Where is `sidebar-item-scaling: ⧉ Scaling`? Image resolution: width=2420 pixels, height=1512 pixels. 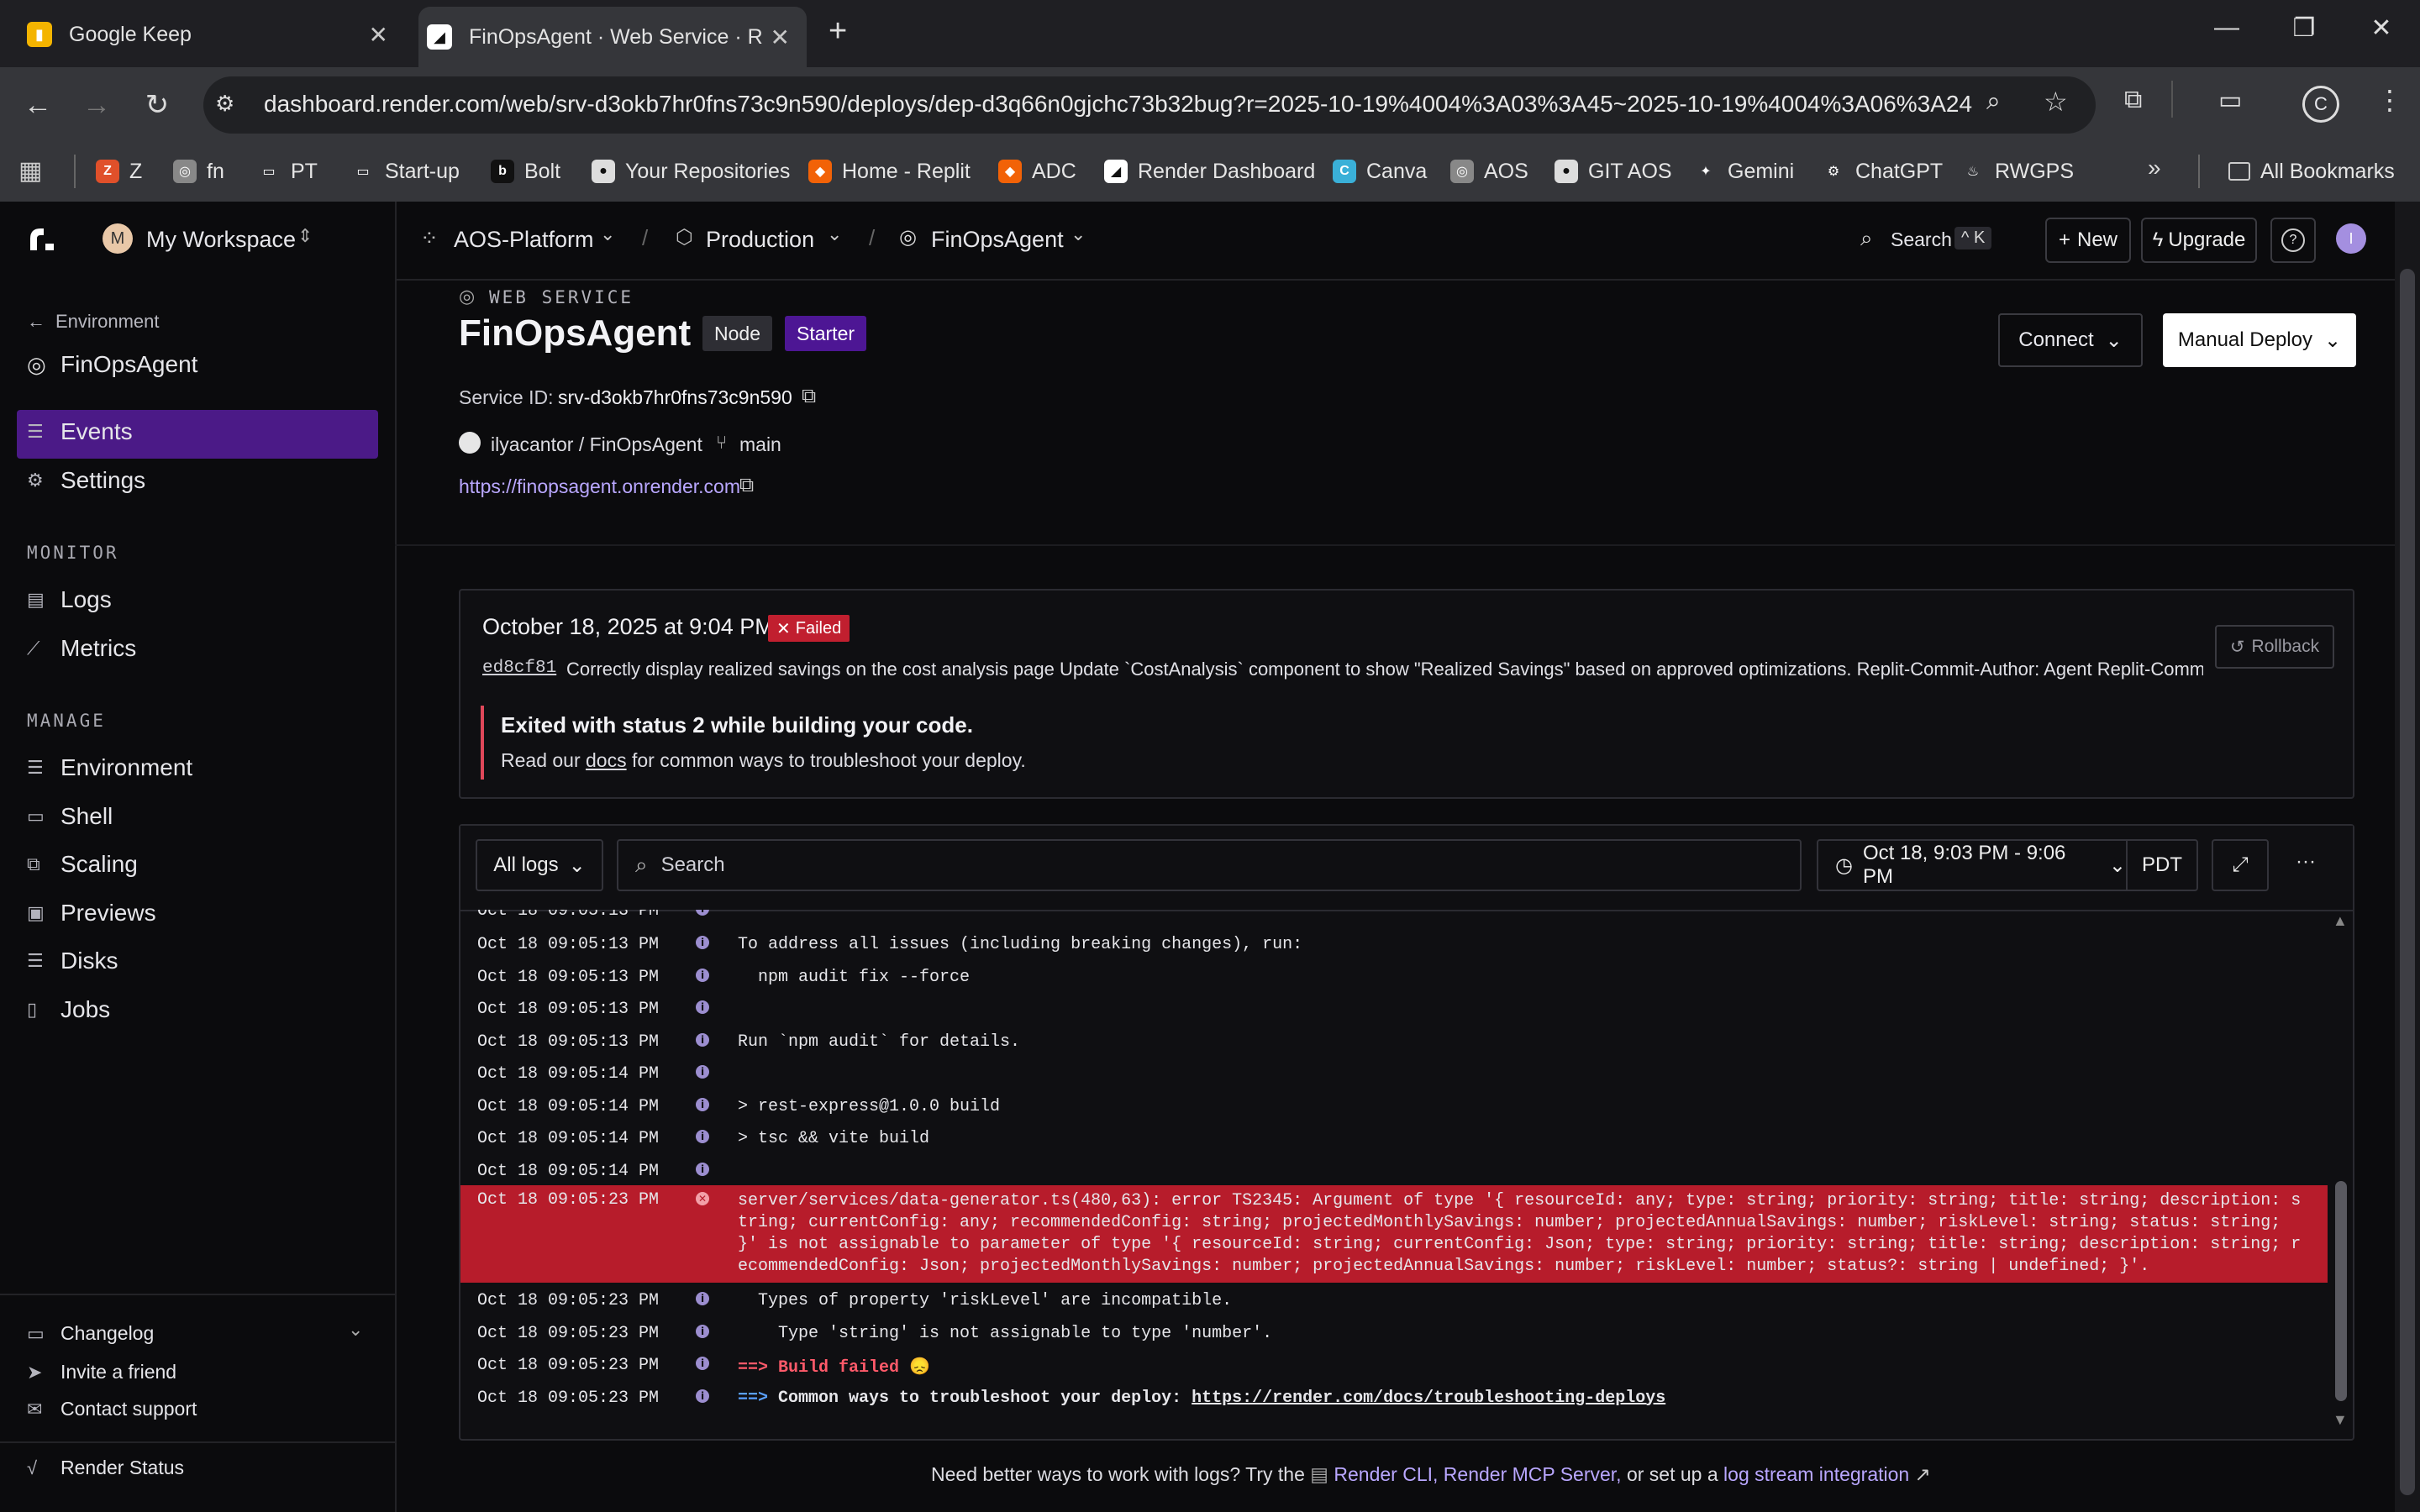 sidebar-item-scaling: ⧉ Scaling is located at coordinates (82, 864).